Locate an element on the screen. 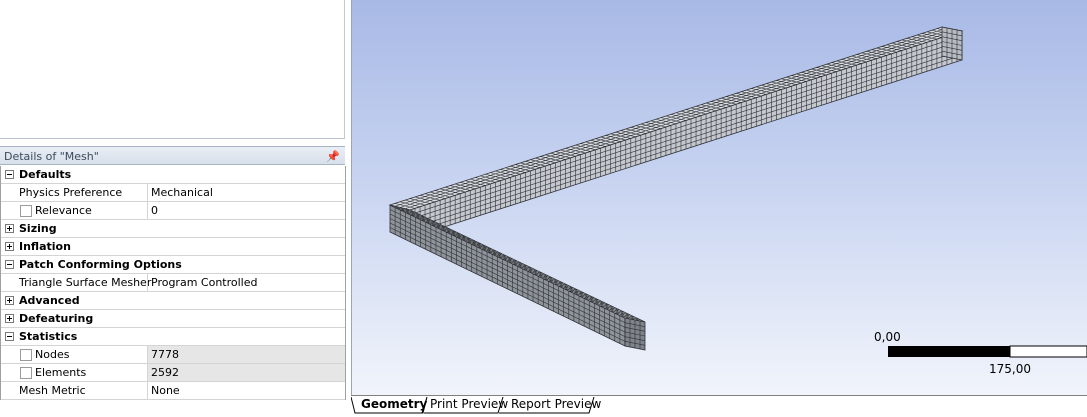  details-group-row: Inflation is located at coordinates (173, 247).